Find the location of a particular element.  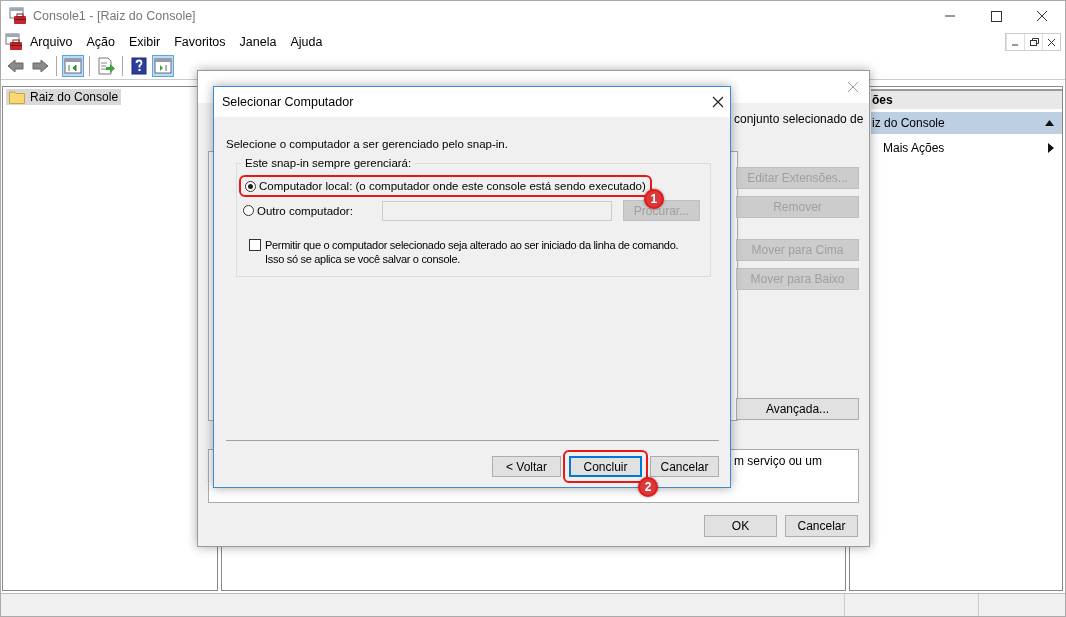

menu-item: Ação is located at coordinates (100, 42).